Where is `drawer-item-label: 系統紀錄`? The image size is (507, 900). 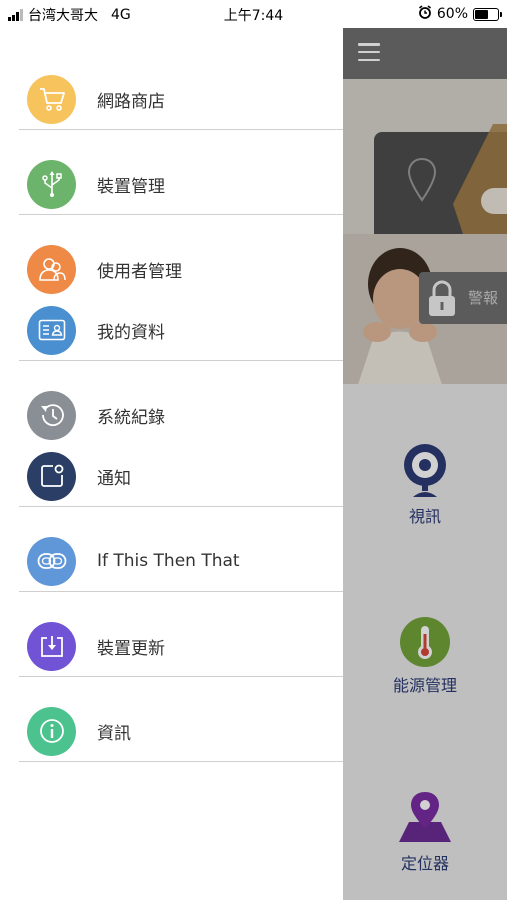 drawer-item-label: 系統紀錄 is located at coordinates (131, 417).